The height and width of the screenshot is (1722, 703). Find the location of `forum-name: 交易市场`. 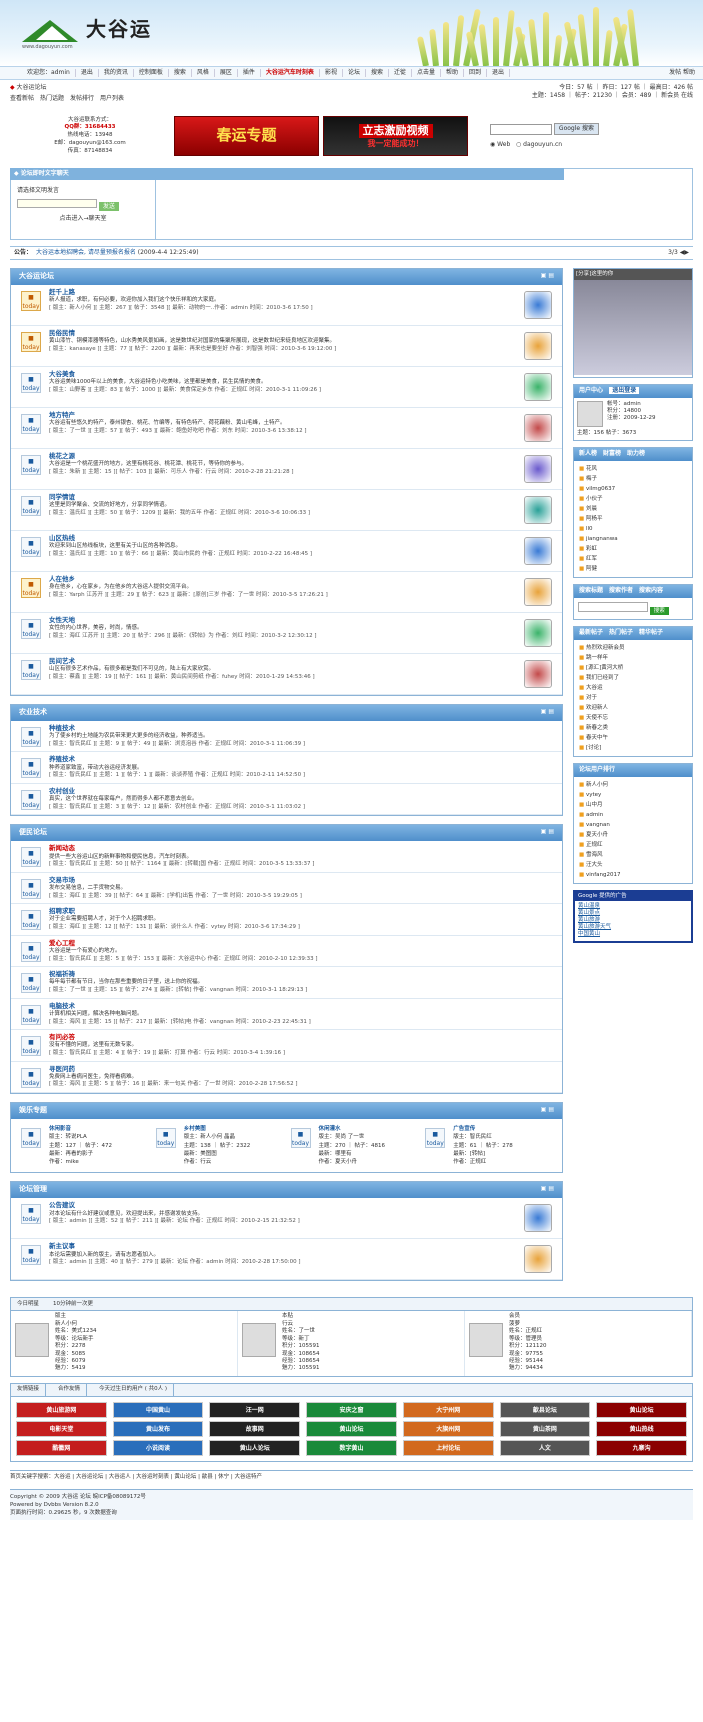

forum-name: 交易市场 is located at coordinates (302, 880).